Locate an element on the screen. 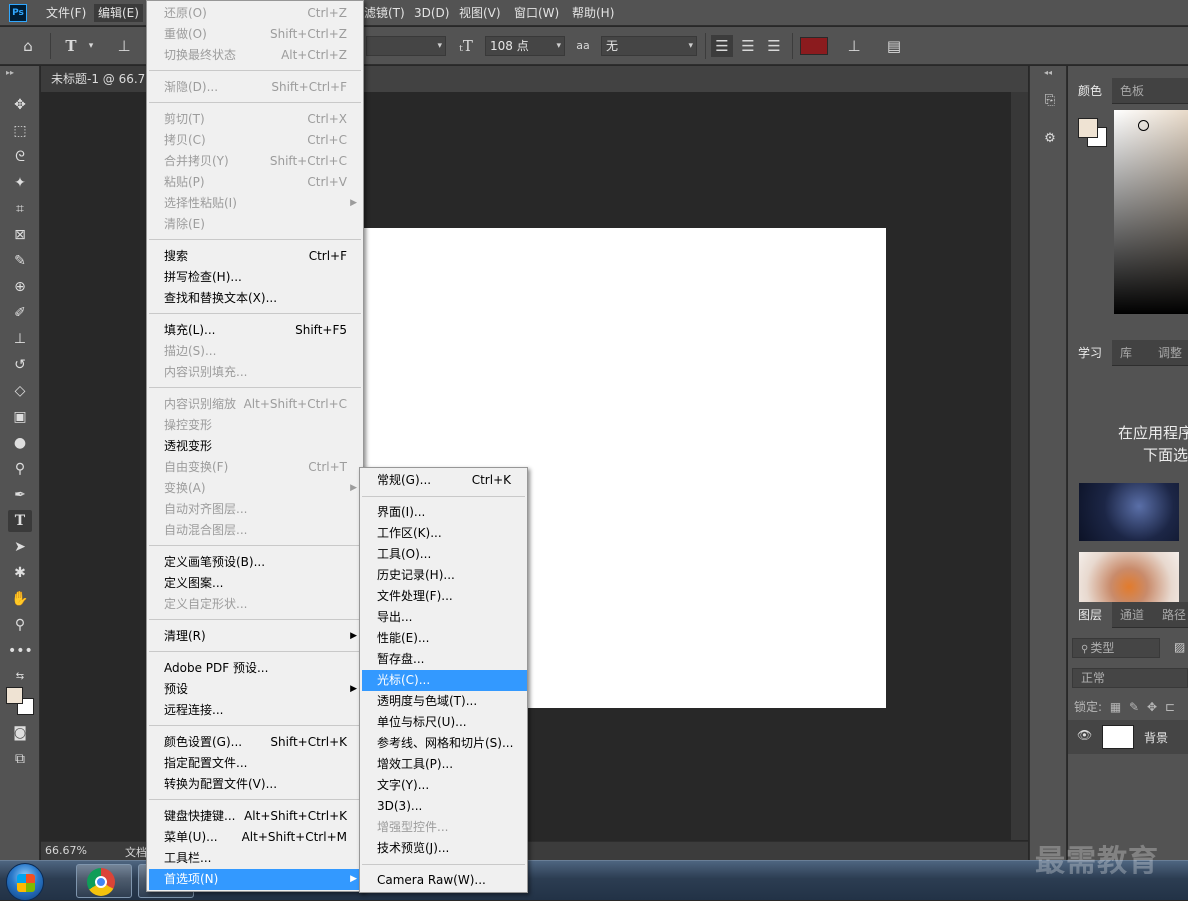 The image size is (1188, 901). tab-layers: 图层 is located at coordinates (1090, 615).